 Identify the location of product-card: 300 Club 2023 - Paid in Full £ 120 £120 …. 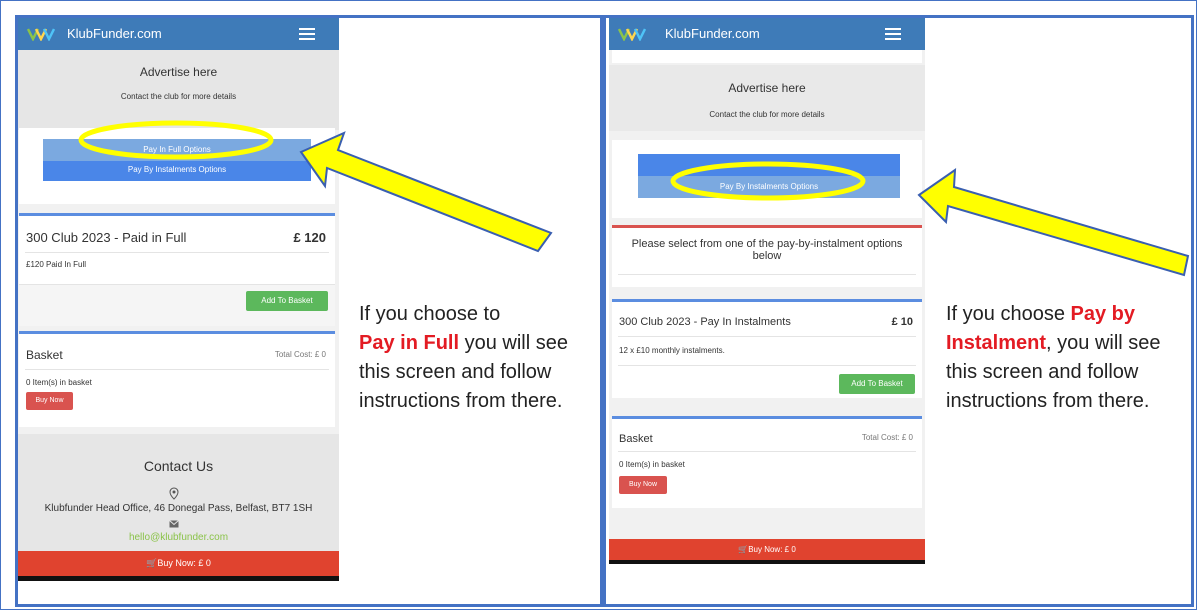
(177, 269).